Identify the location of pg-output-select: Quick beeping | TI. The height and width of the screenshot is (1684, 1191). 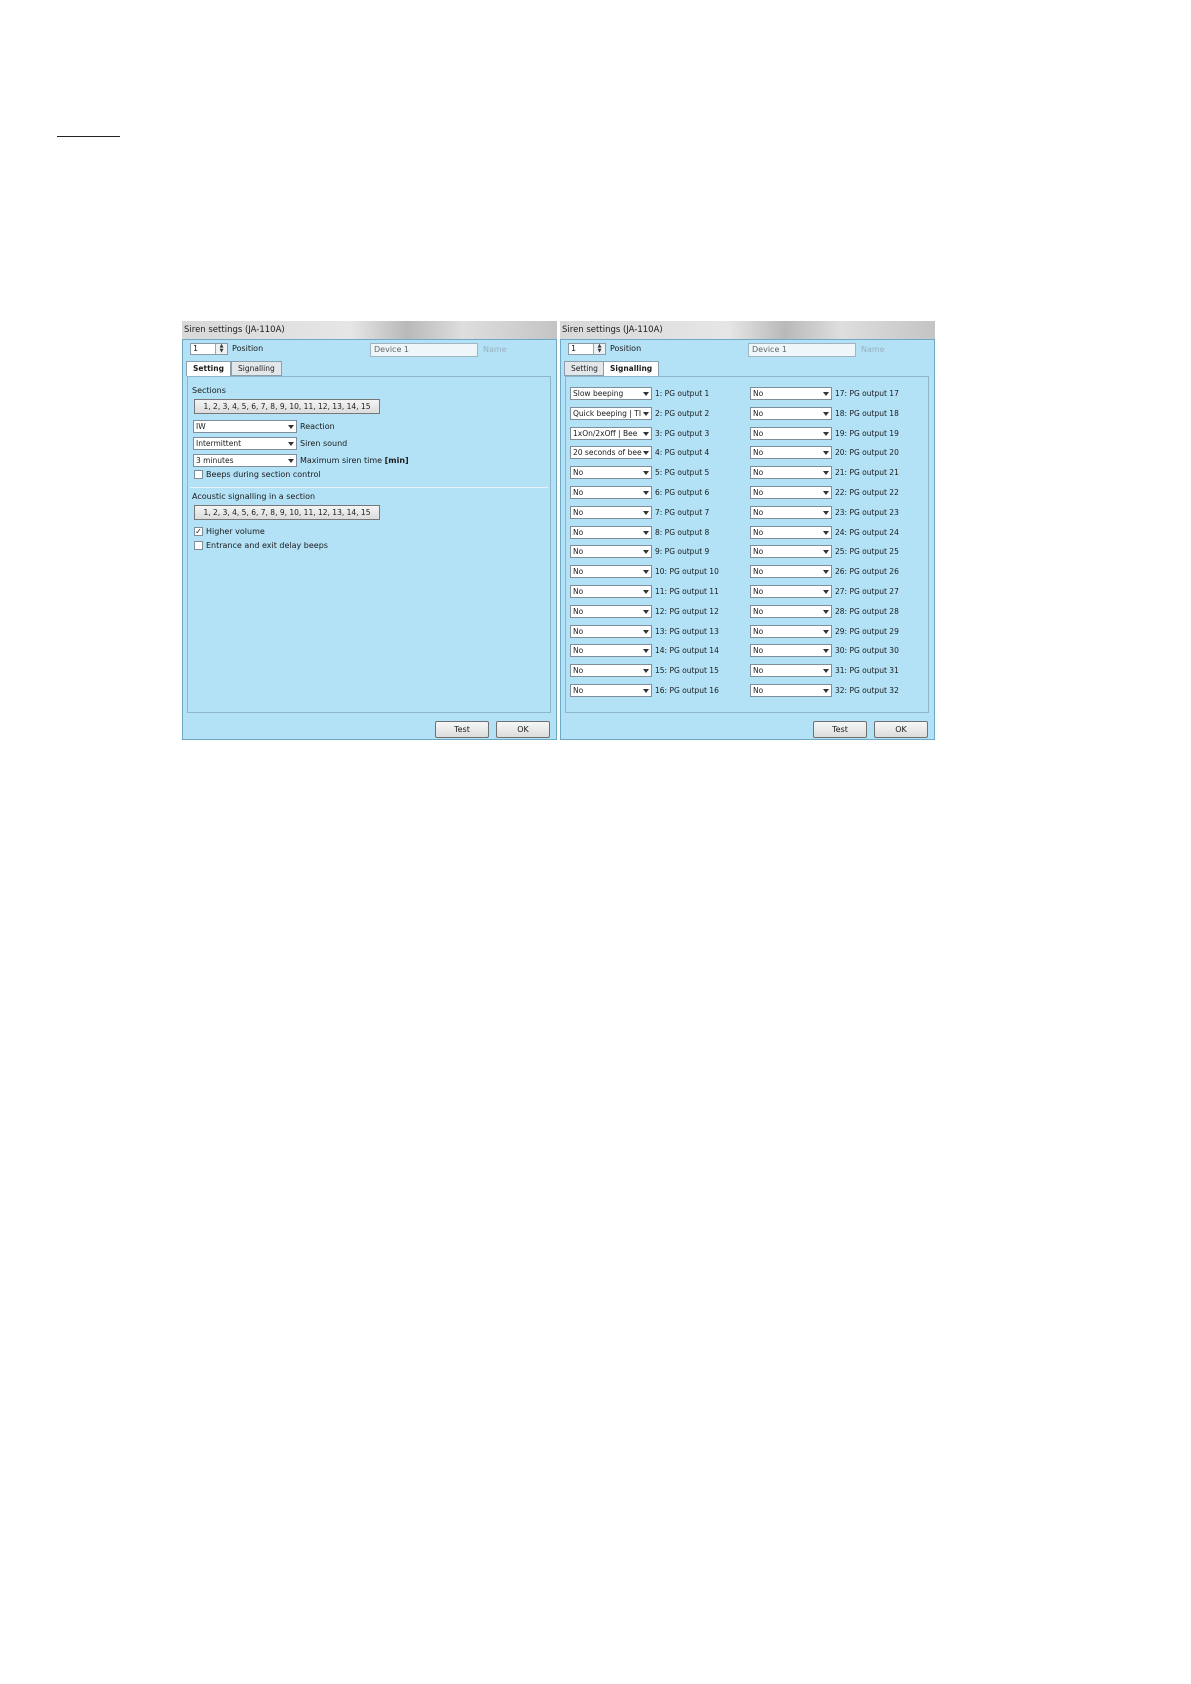
(611, 413).